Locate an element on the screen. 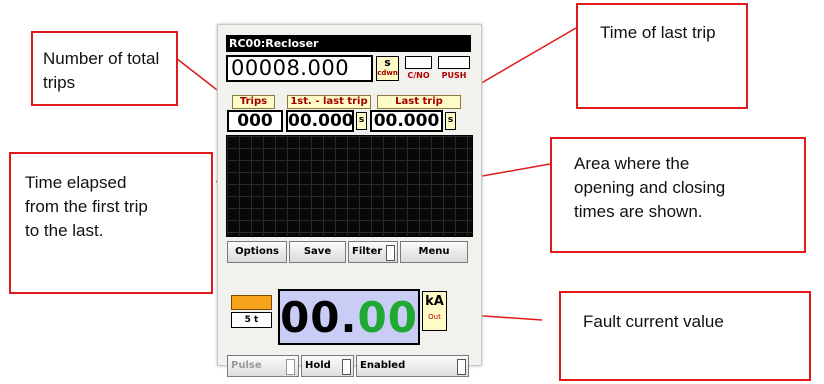 This screenshot has width=824, height=384. trips-count: 000 is located at coordinates (255, 121).